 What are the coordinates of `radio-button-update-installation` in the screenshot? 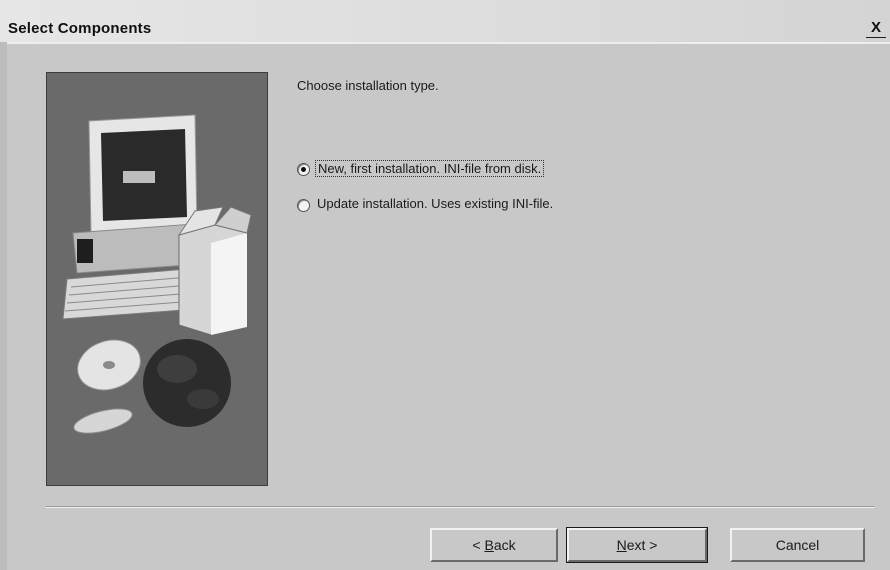 It's located at (303, 205).